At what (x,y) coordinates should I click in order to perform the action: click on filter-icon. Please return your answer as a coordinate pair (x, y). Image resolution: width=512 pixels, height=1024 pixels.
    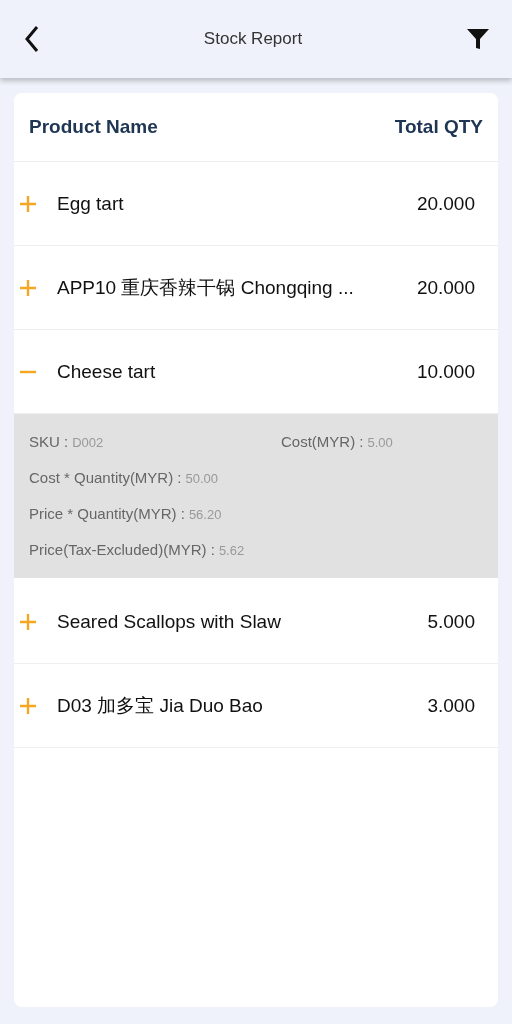
    Looking at the image, I should click on (478, 39).